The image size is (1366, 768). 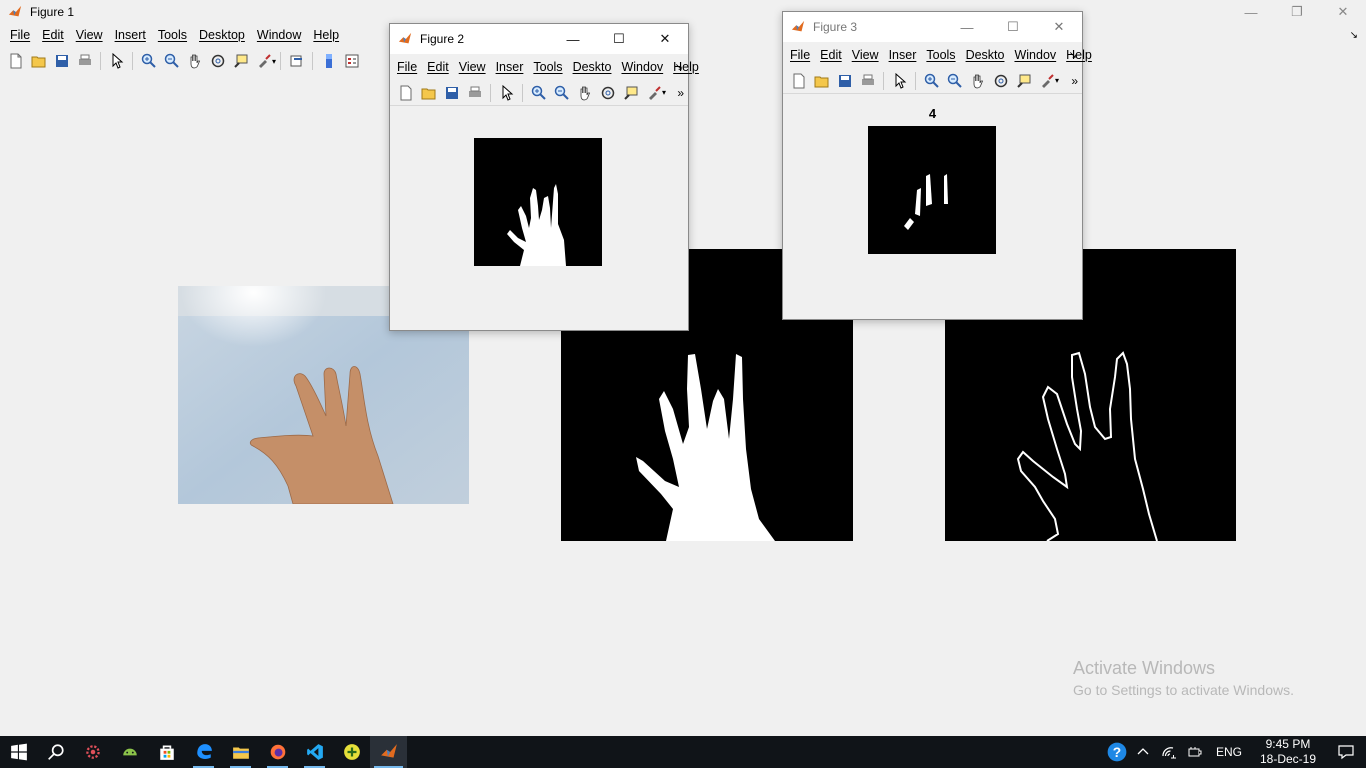 What do you see at coordinates (1117, 752) in the screenshot?
I see `help-button: ?` at bounding box center [1117, 752].